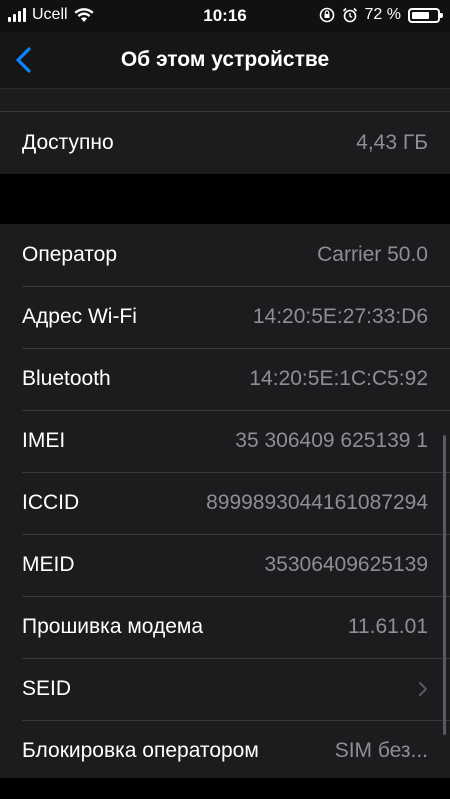 This screenshot has height=799, width=450. What do you see at coordinates (349, 15) in the screenshot?
I see `alarm-icon` at bounding box center [349, 15].